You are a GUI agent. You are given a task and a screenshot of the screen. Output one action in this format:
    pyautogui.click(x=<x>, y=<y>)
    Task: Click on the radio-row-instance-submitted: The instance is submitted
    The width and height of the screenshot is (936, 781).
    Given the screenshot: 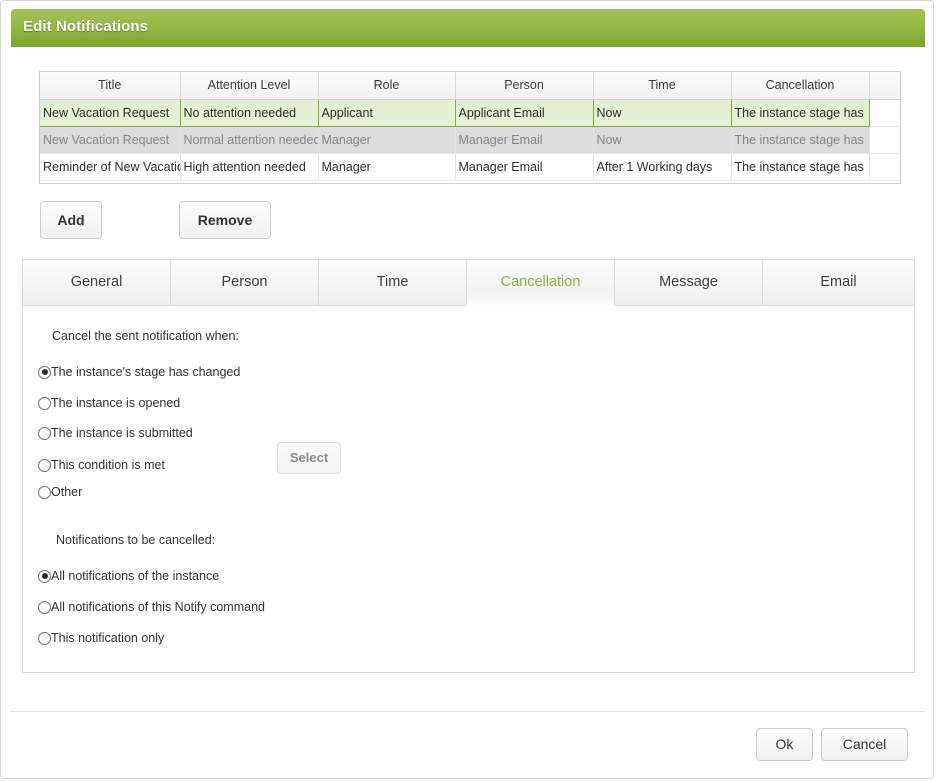 What is the action you would take?
    pyautogui.click(x=115, y=433)
    